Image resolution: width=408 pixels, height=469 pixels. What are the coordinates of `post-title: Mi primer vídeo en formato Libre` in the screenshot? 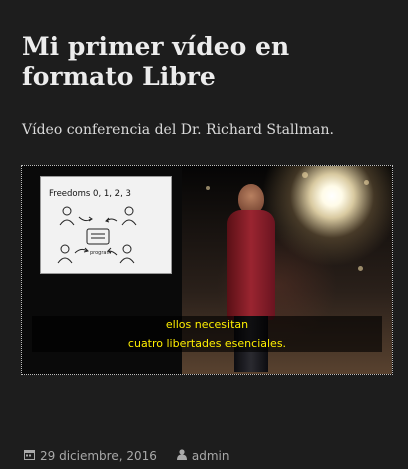 It's located at (207, 62).